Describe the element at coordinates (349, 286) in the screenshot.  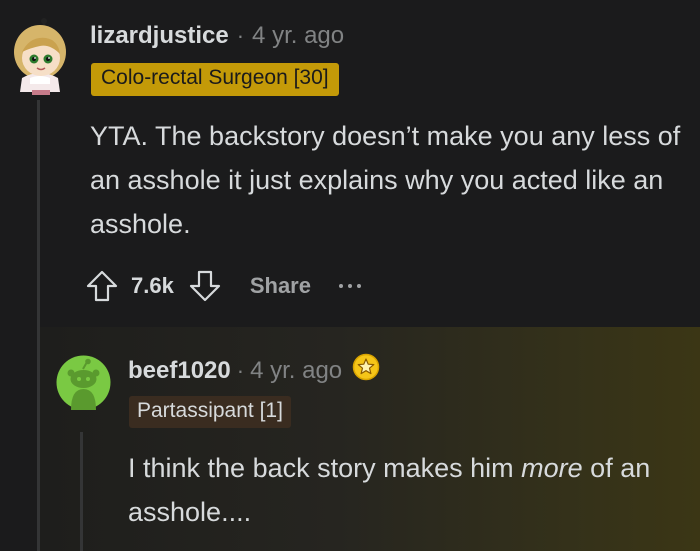
I see `more-options-icon` at that location.